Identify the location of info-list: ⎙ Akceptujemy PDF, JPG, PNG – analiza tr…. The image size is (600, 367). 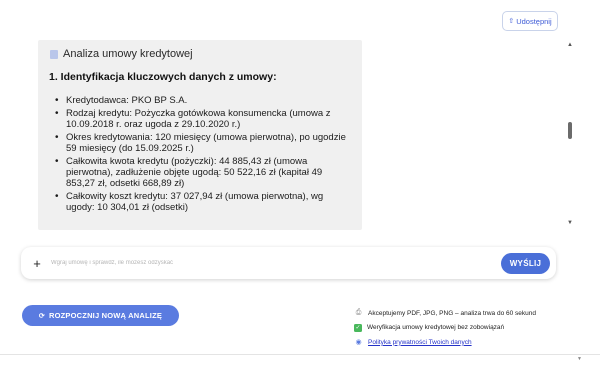
(460, 328).